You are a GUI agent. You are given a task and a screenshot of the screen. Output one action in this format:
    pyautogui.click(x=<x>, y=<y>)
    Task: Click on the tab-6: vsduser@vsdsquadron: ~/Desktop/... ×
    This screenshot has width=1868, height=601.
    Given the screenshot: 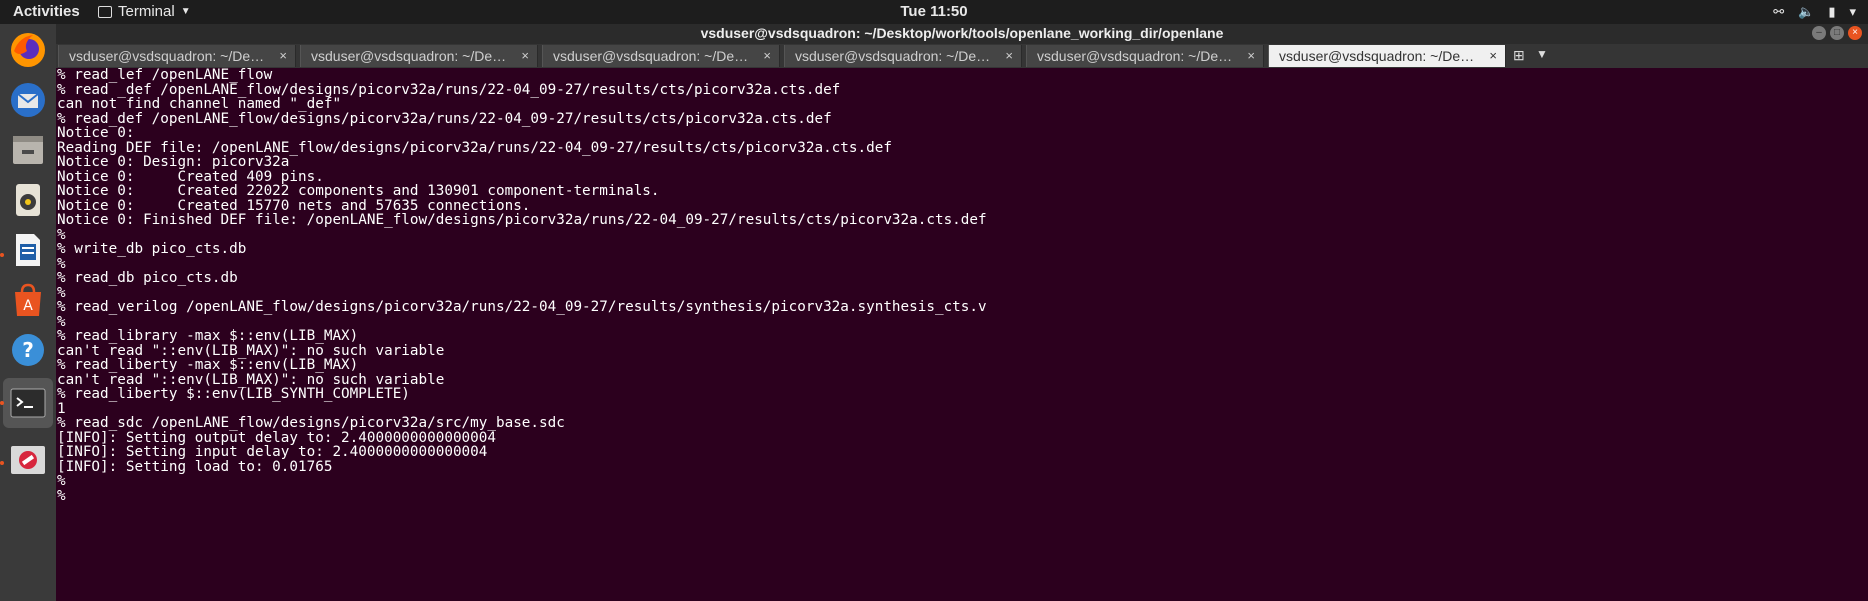 What is the action you would take?
    pyautogui.click(x=1387, y=56)
    